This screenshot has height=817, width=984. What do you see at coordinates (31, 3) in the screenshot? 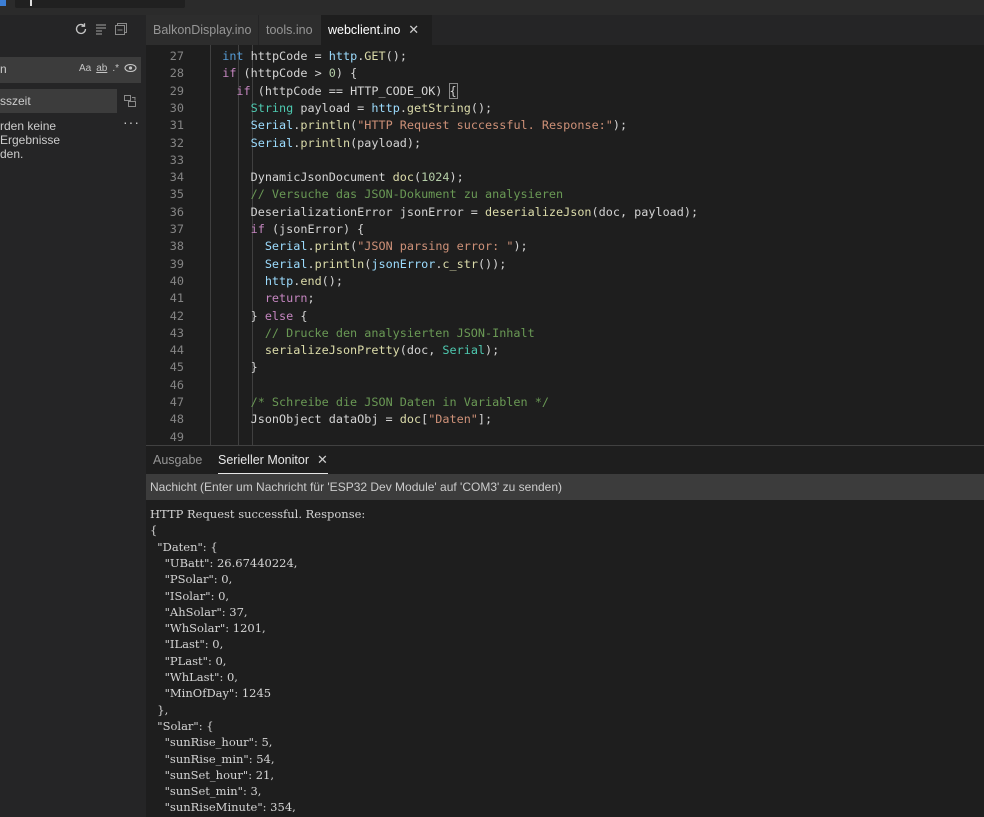
I see `pin-icon` at bounding box center [31, 3].